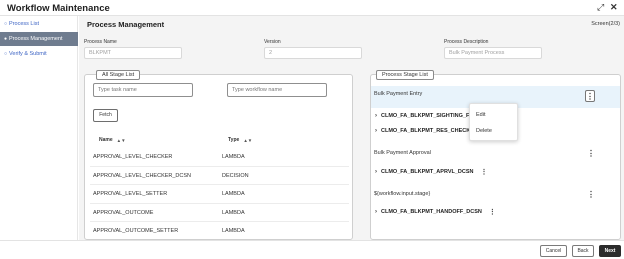 The width and height of the screenshot is (624, 259). What do you see at coordinates (133, 157) in the screenshot?
I see `stage-name-cell: APPROVAL_LEVEL_CHECKER` at bounding box center [133, 157].